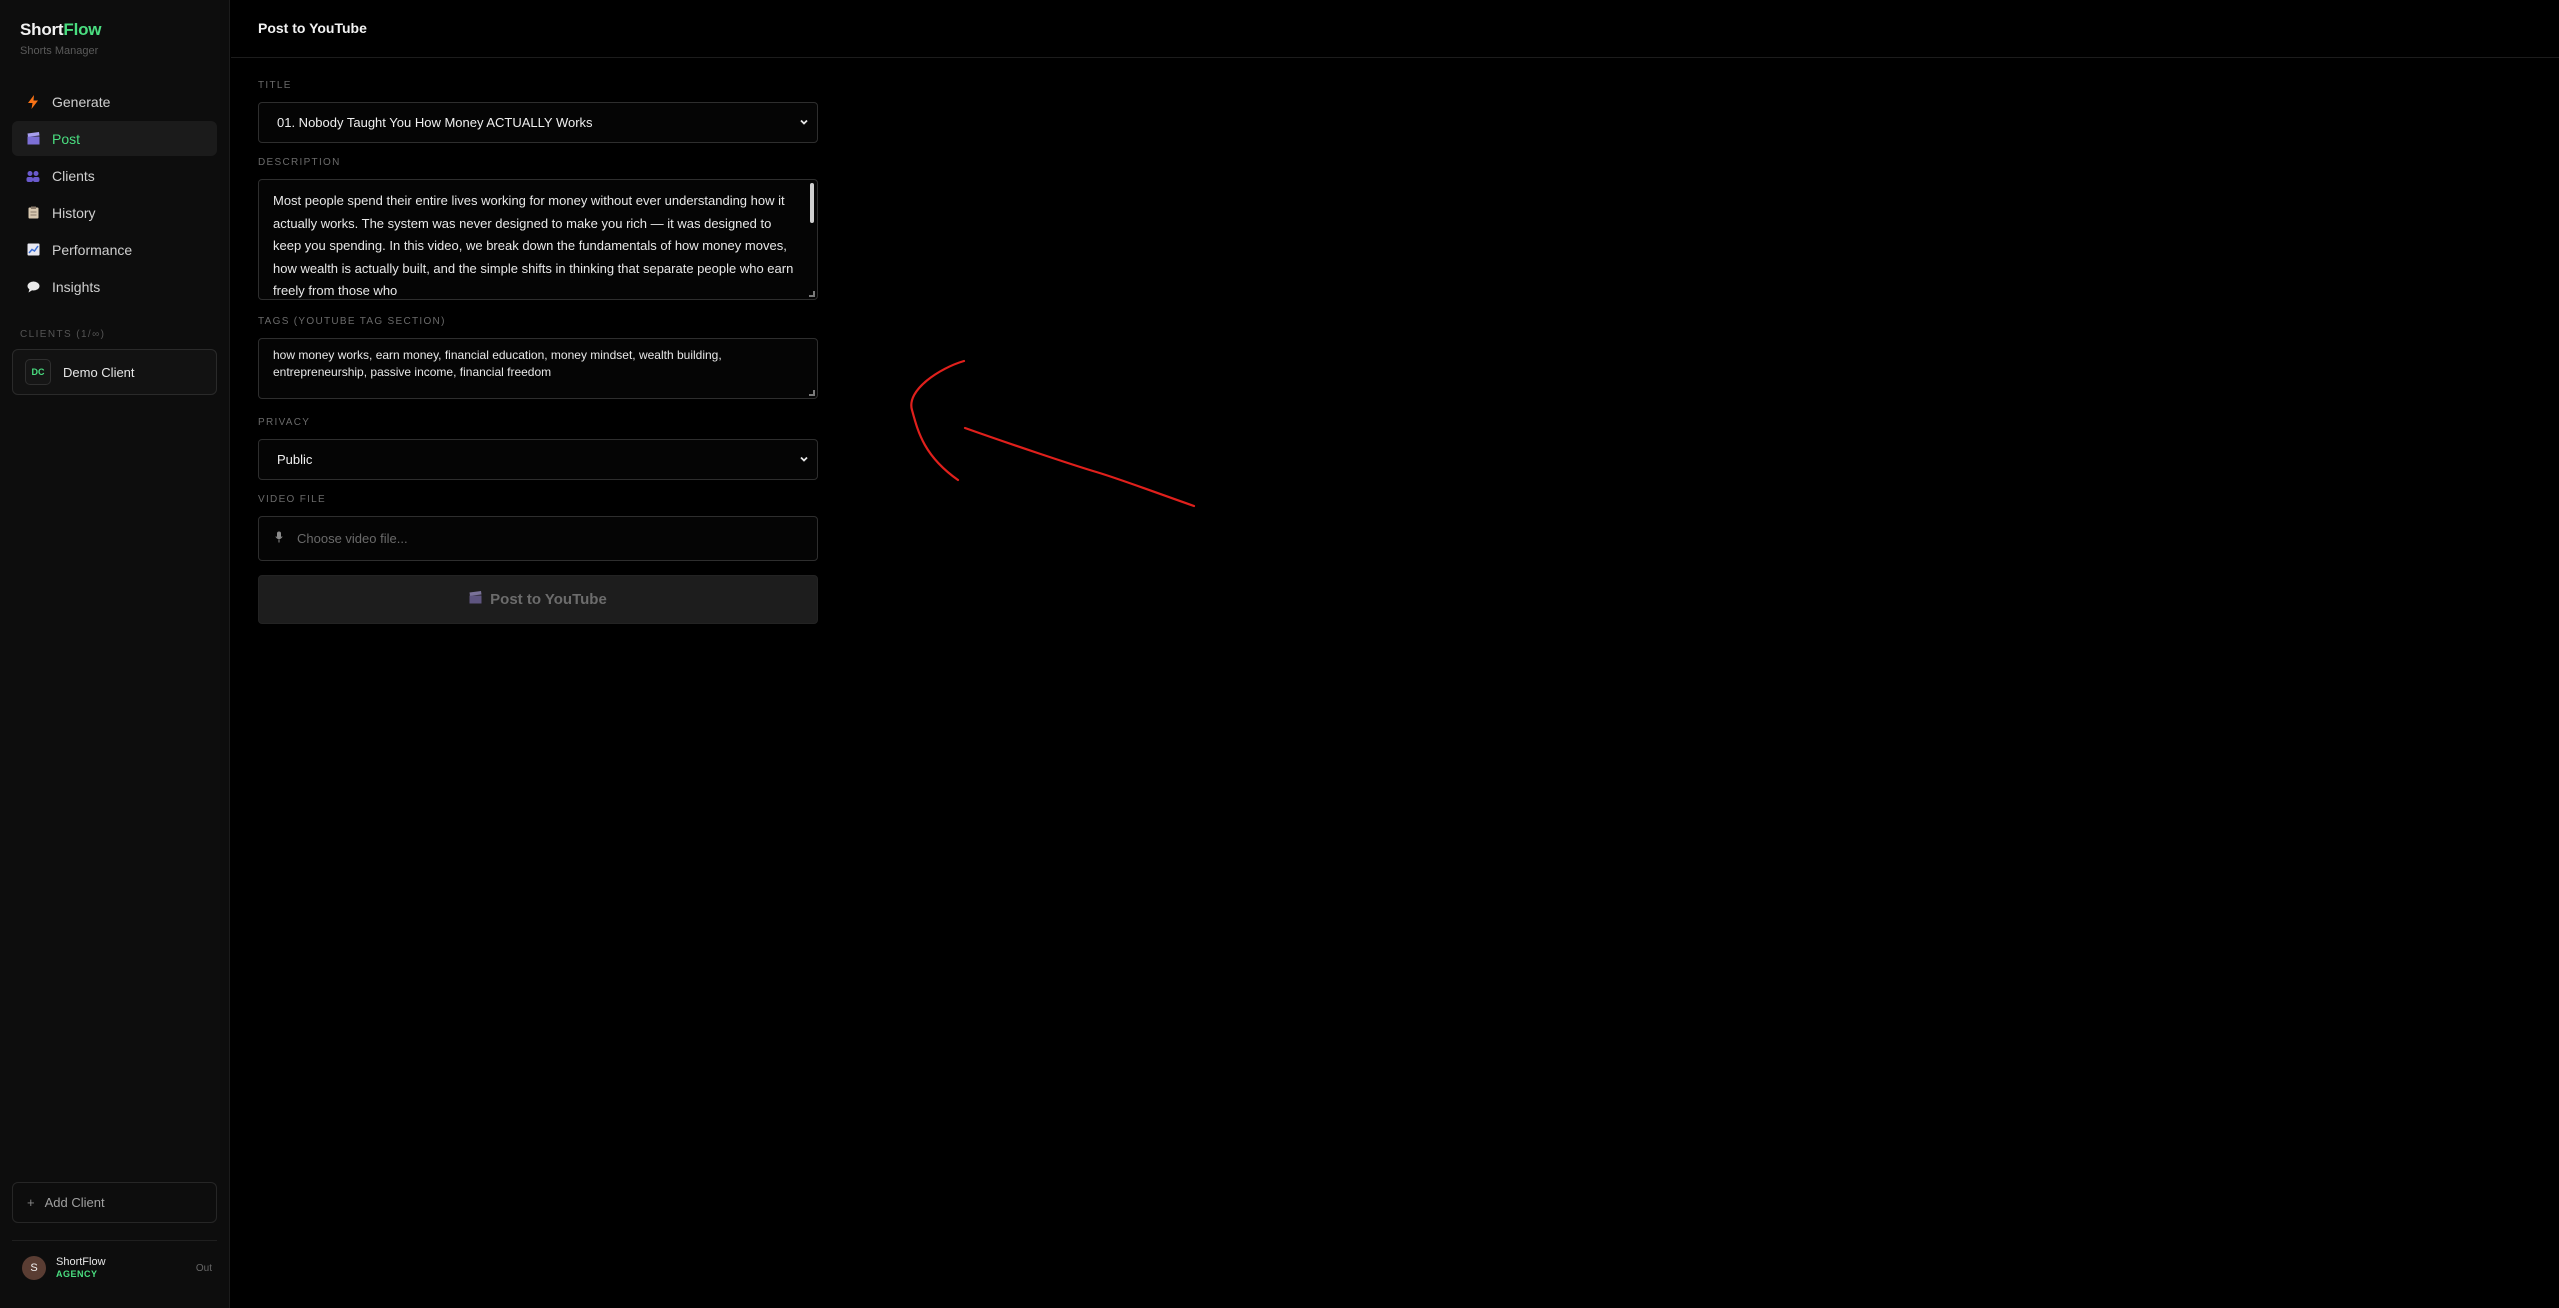  Describe the element at coordinates (42, 29) in the screenshot. I see `brand-main: Short` at that location.